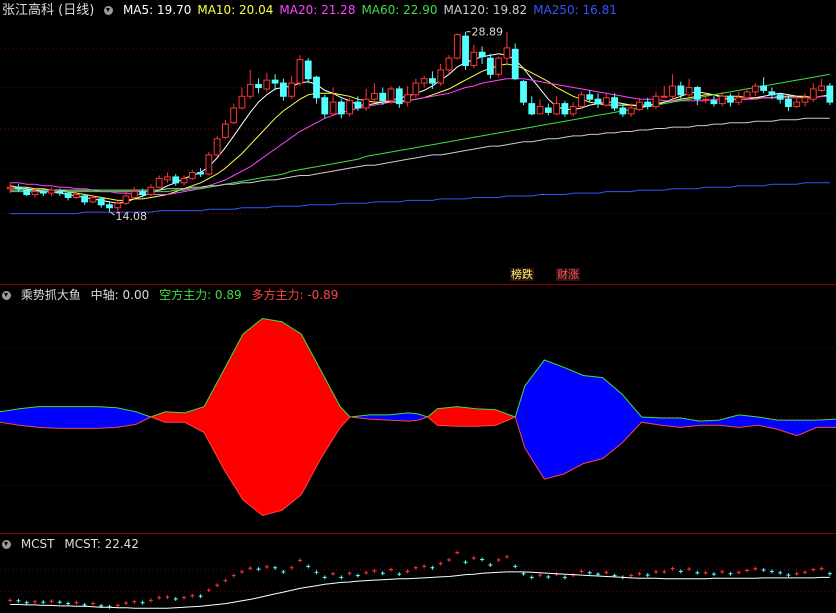  Describe the element at coordinates (522, 274) in the screenshot. I see `tag-bang-die: 榜跌` at that location.